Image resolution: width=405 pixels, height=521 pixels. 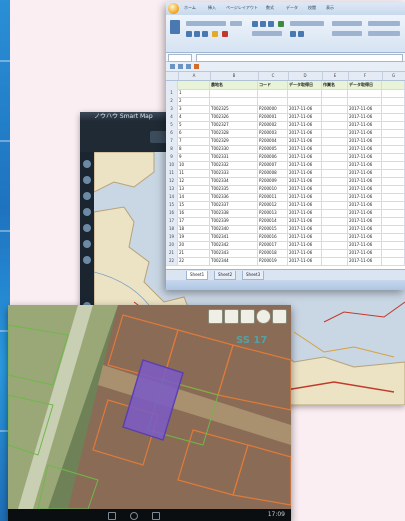 I want to click on format-as-table-button, so click(x=347, y=33).